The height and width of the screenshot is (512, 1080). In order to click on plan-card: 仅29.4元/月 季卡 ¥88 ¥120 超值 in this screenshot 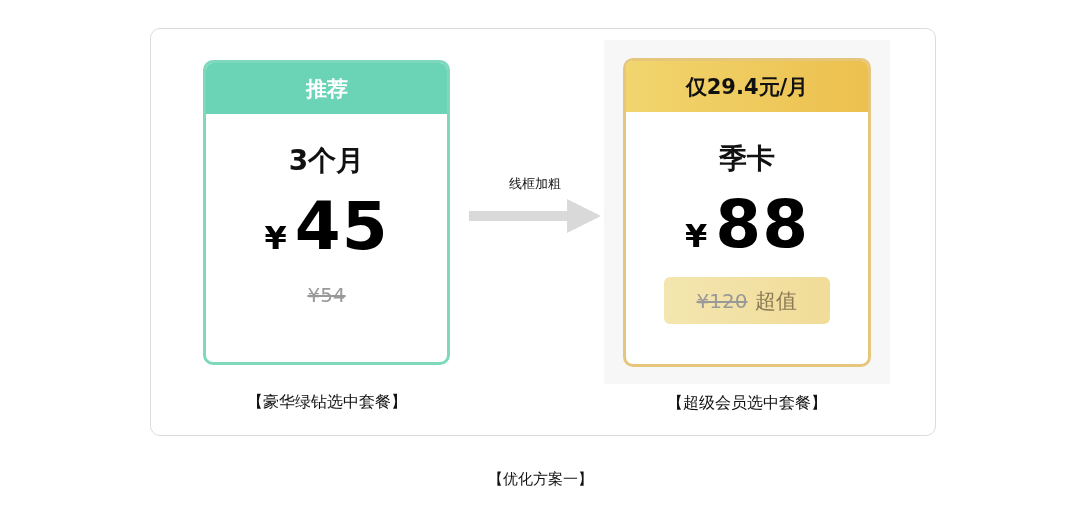, I will do `click(747, 212)`.